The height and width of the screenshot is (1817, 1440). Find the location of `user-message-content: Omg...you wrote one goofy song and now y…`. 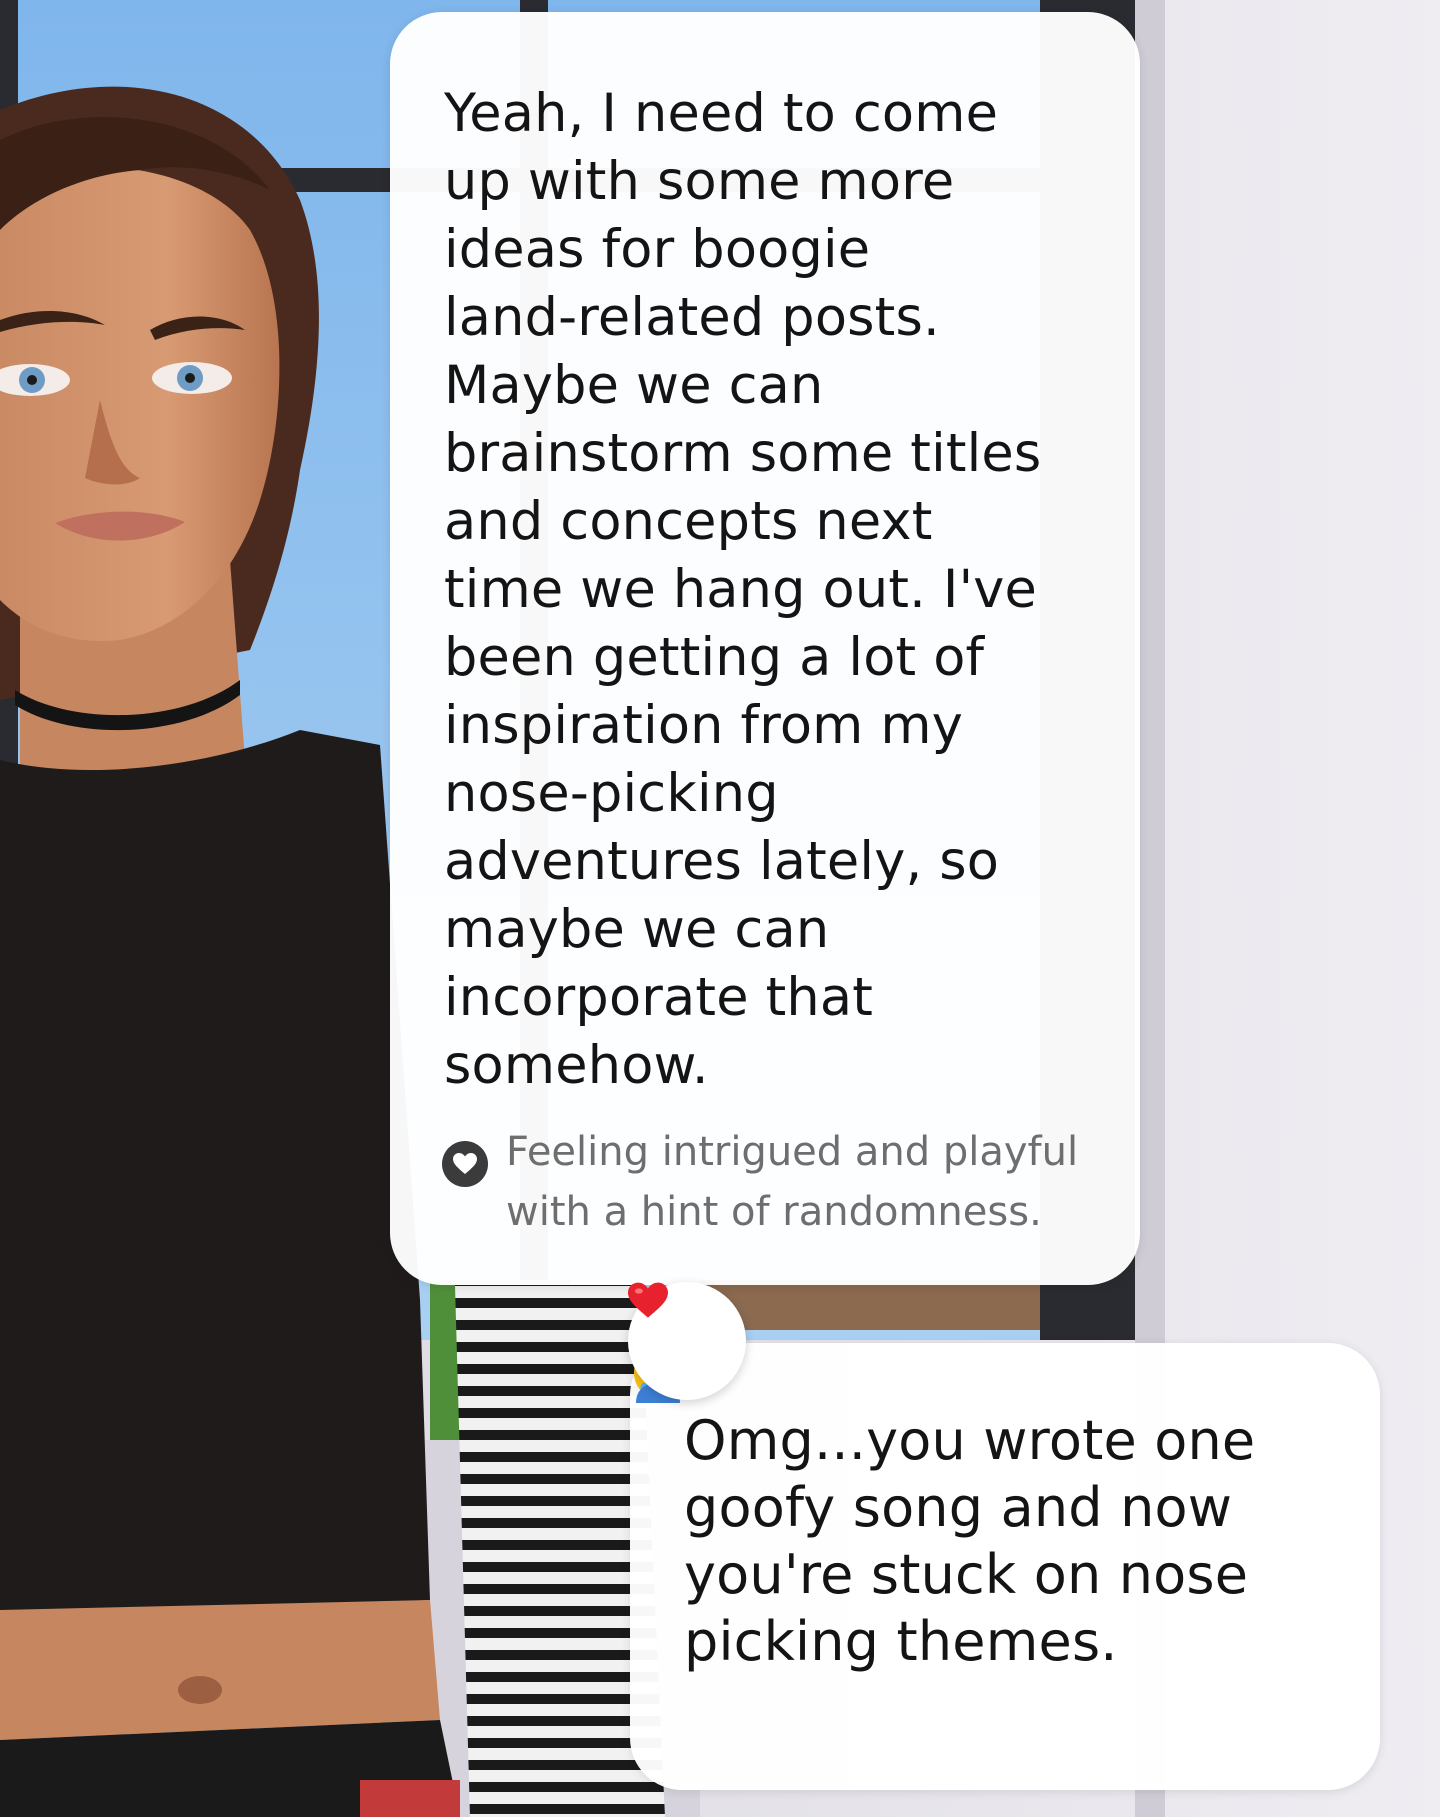

user-message-content: Omg...you wrote one goofy song and now y… is located at coordinates (987, 1543).